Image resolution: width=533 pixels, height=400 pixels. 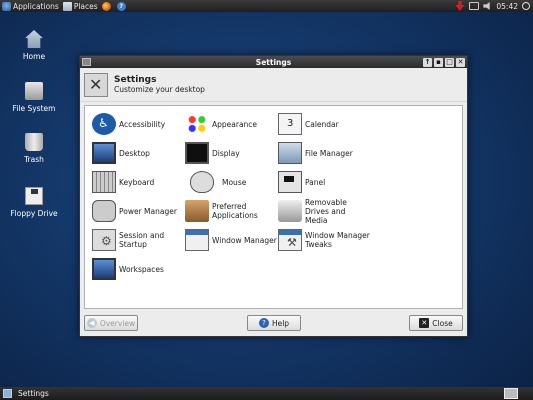 I want to click on window-menu-icon, so click(x=86, y=62).